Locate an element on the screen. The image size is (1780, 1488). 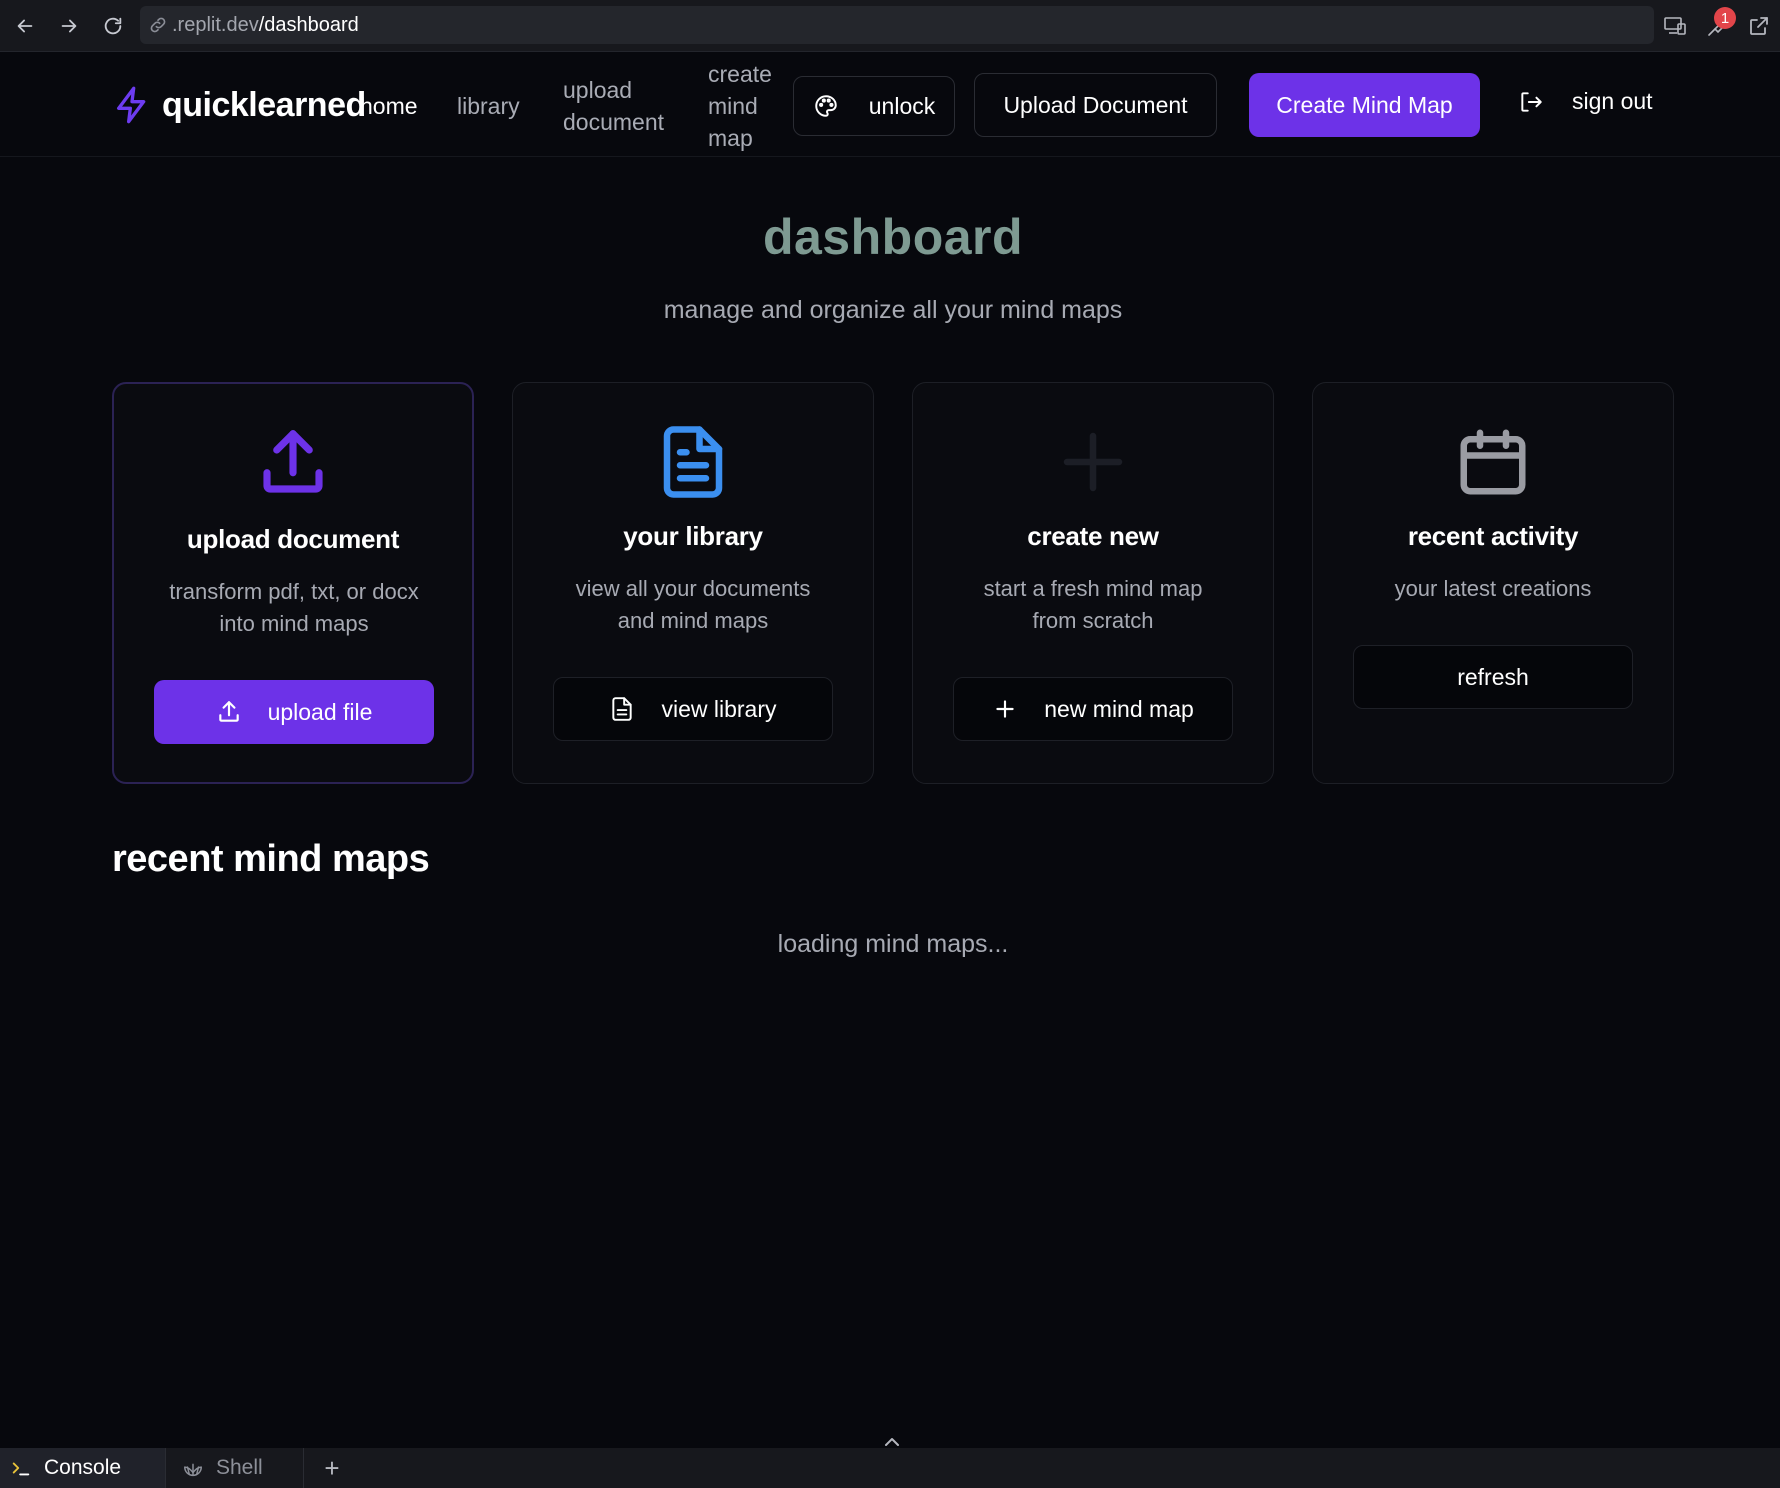
tab-shell: Shell is located at coordinates (235, 1468).